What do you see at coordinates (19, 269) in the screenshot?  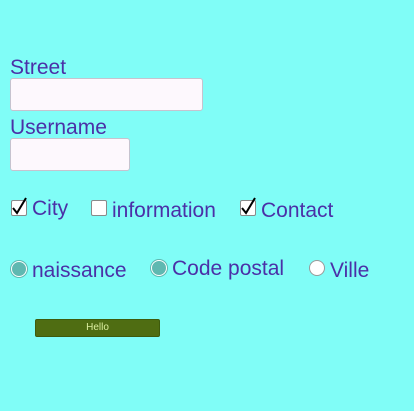 I see `naissance-radio` at bounding box center [19, 269].